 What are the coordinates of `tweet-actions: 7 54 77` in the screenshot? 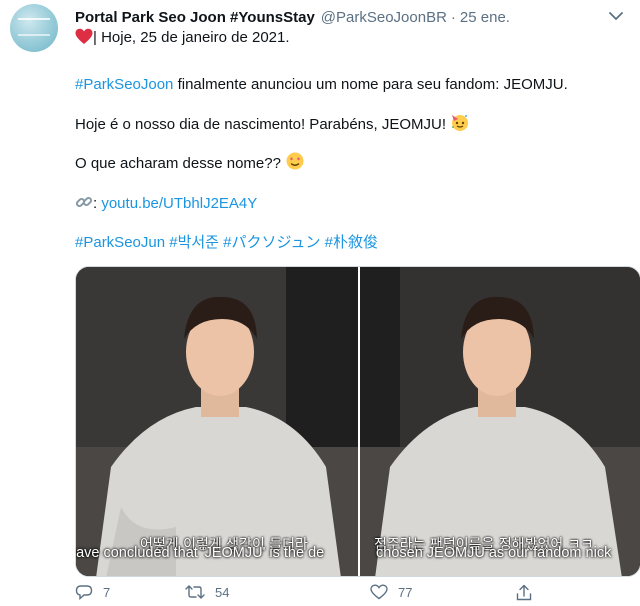 It's located at (315, 595).